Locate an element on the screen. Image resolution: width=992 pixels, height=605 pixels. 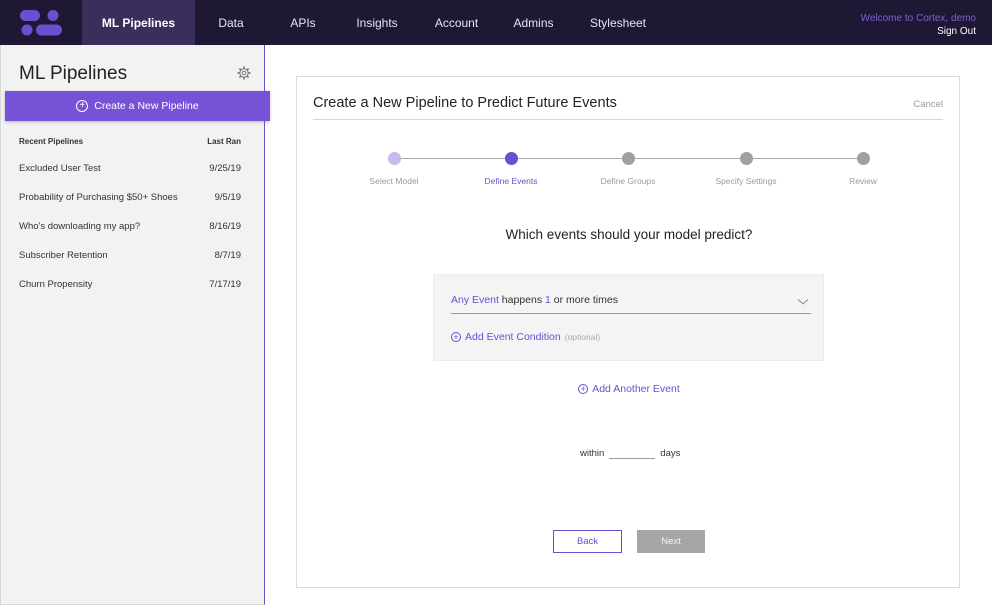
recent-pipeline-row: Excluded User Test 9/25/19 is located at coordinates (130, 177).